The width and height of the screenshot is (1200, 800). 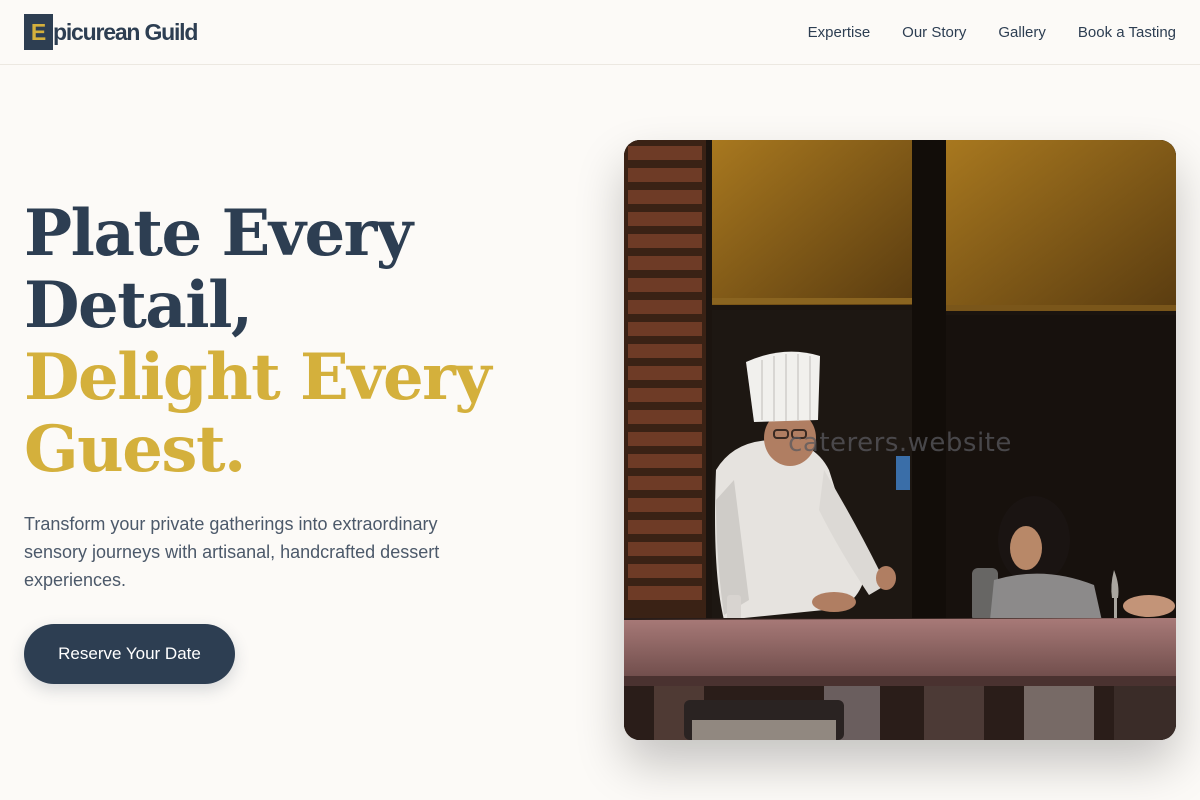 What do you see at coordinates (258, 377) in the screenshot?
I see `hero-title-highlight: Delight Every` at bounding box center [258, 377].